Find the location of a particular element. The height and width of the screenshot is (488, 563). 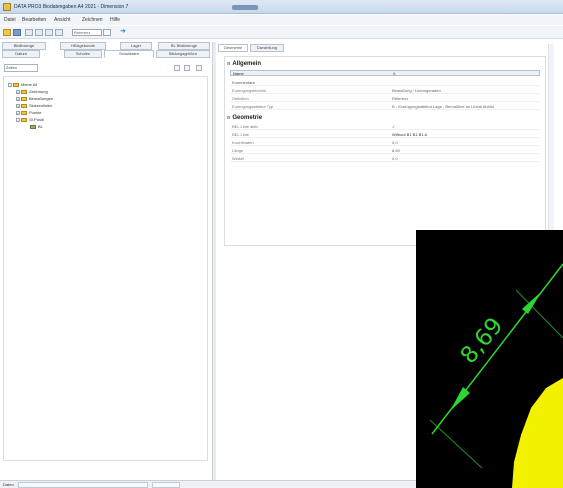

menu-draw: Zeichnen is located at coordinates (92, 20).